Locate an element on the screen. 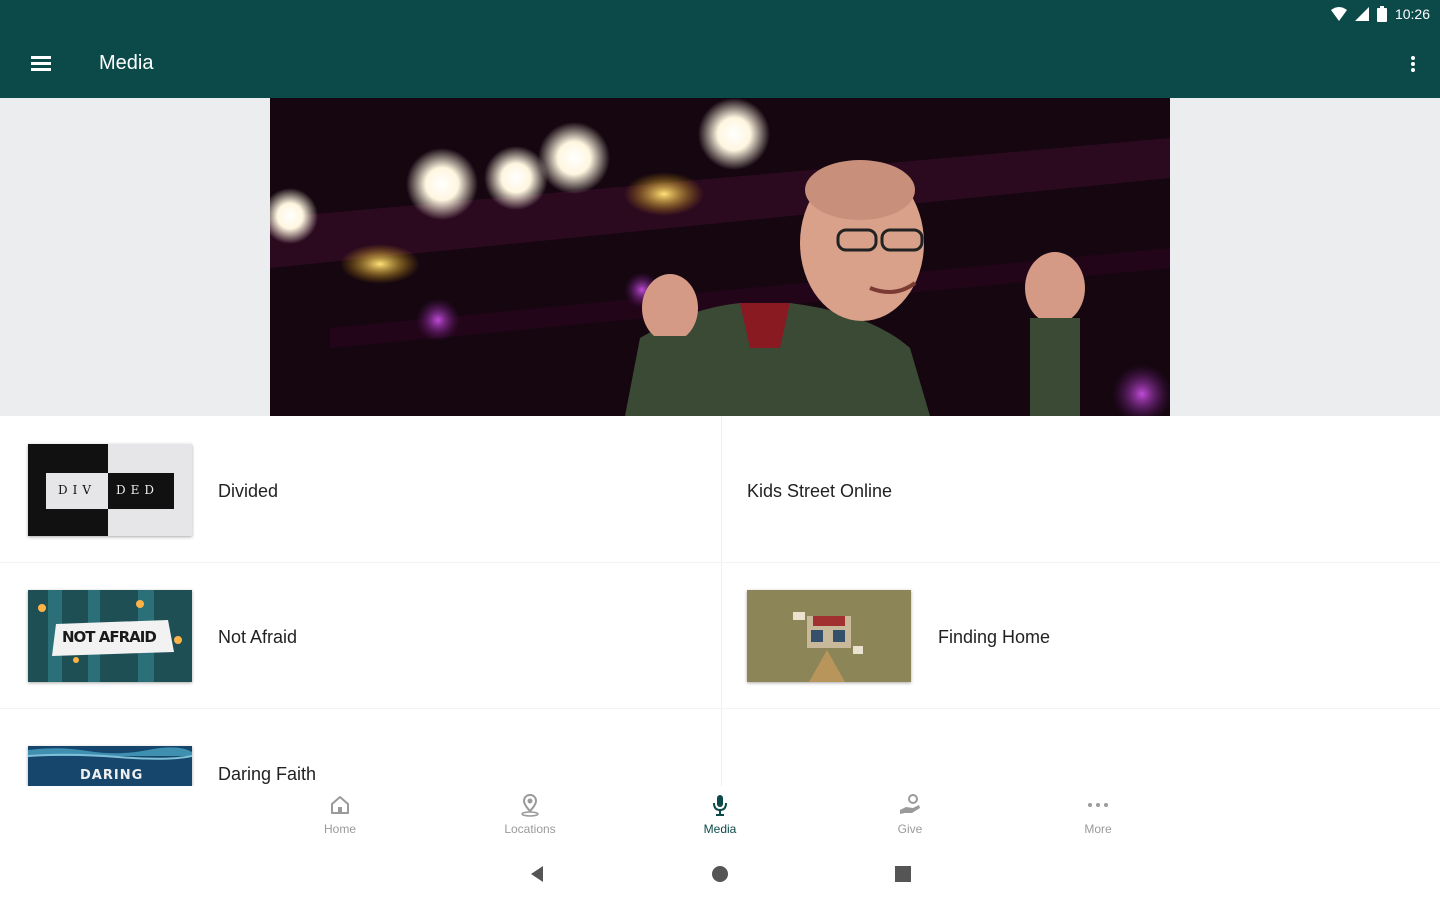  menu-button is located at coordinates (41, 64).